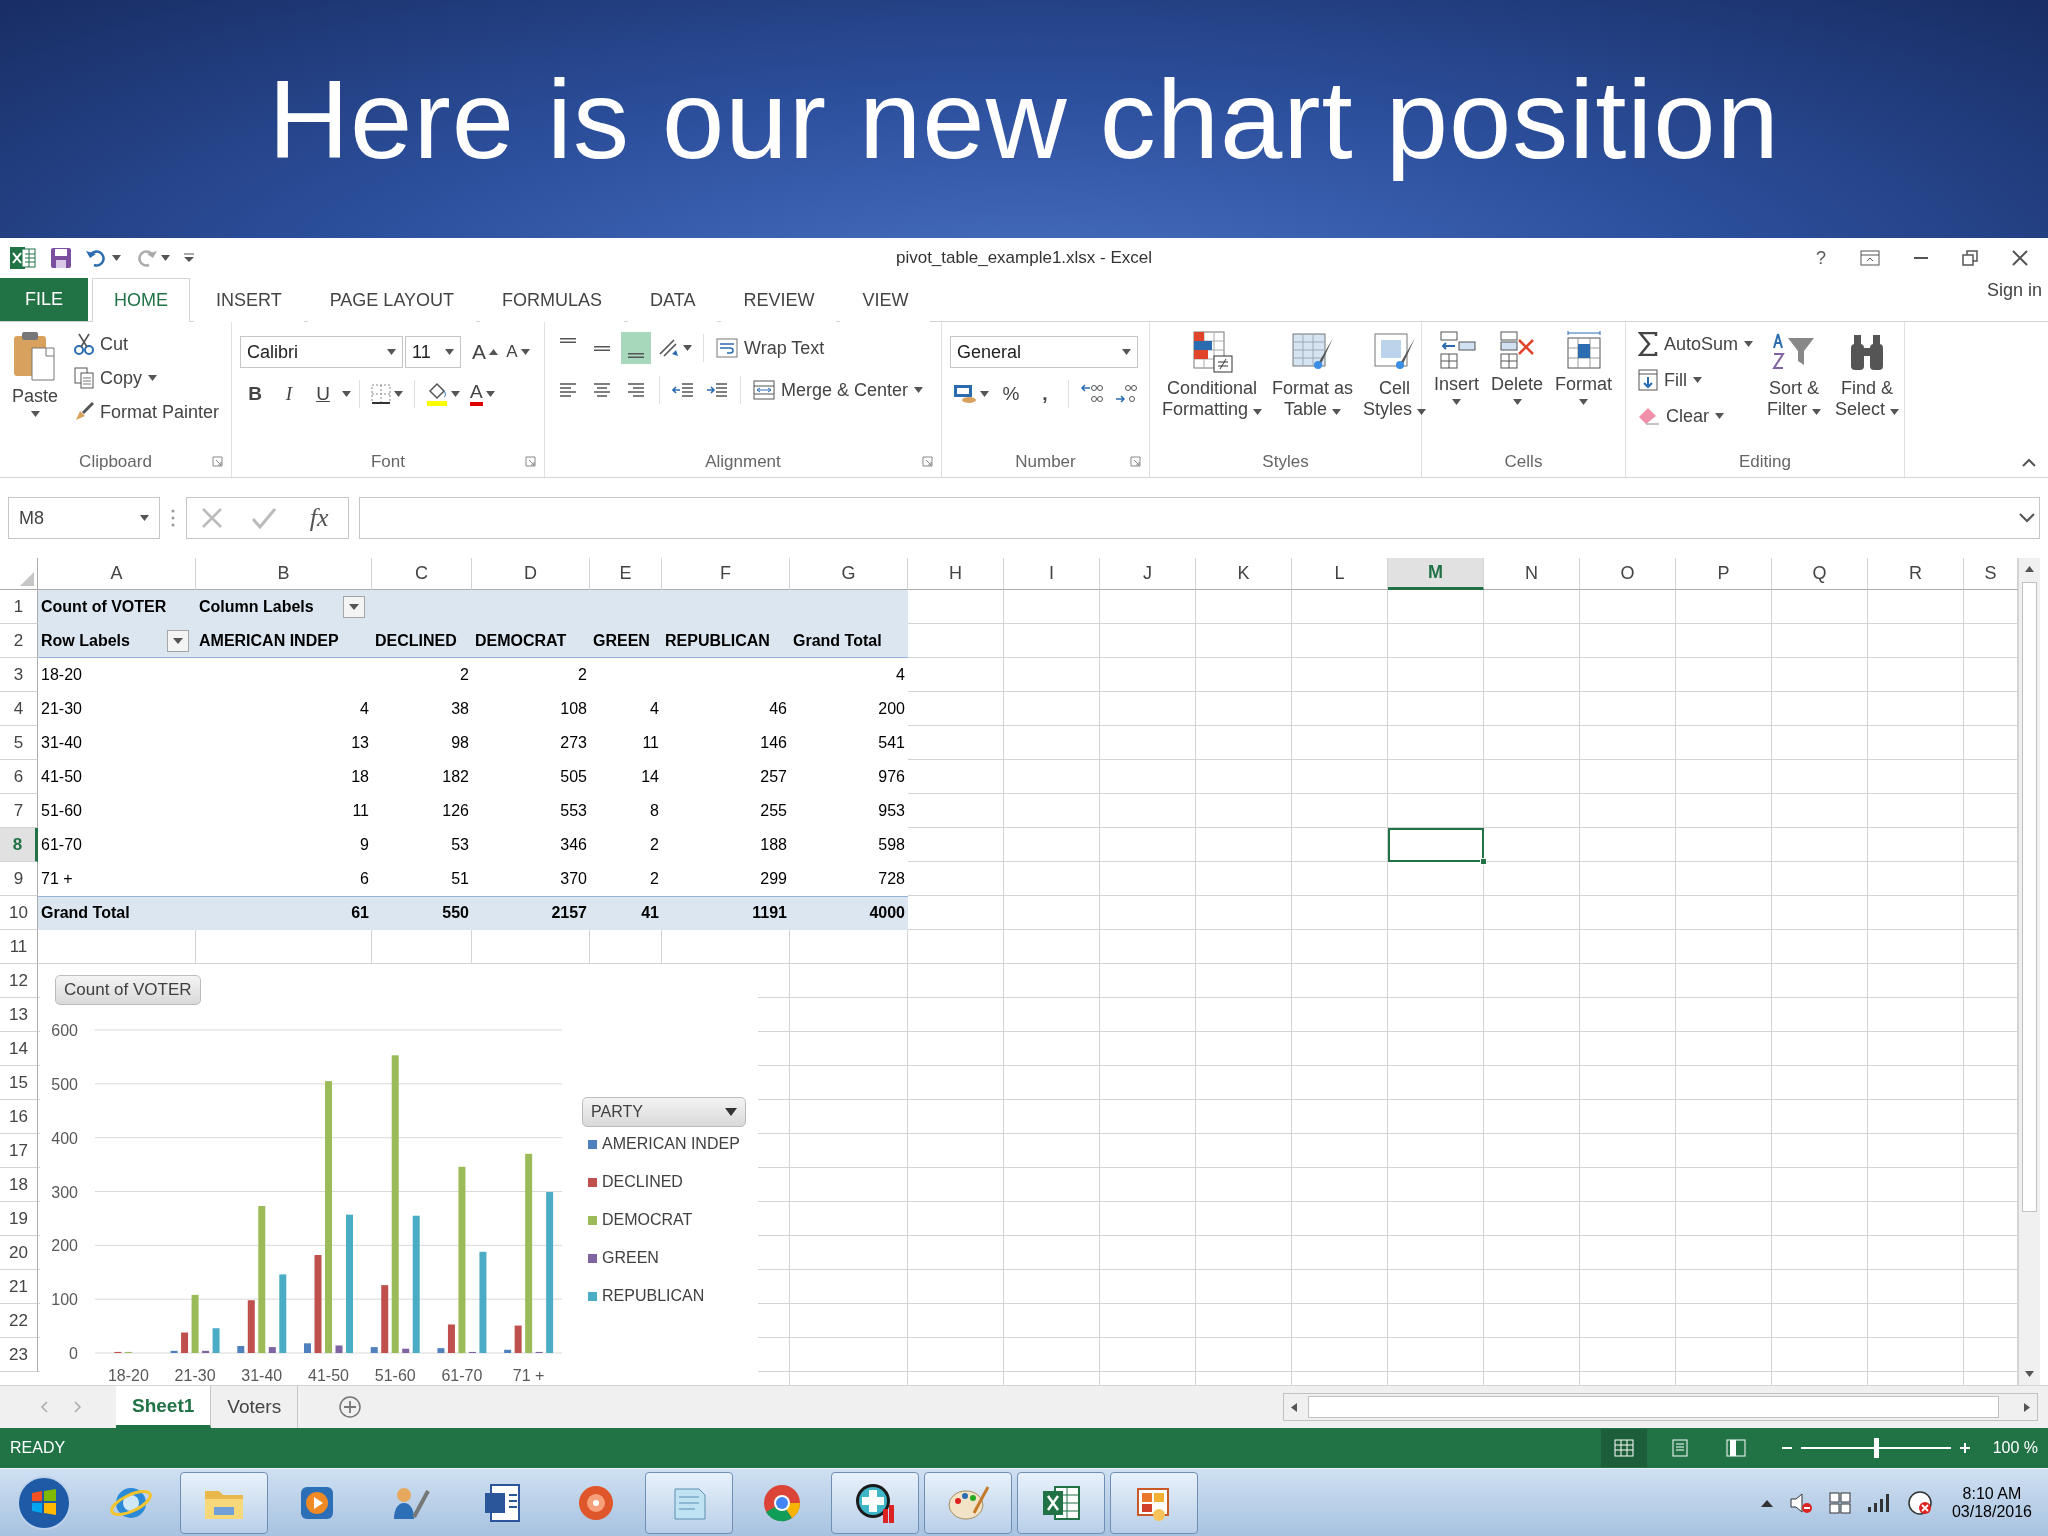 The width and height of the screenshot is (2048, 1536). I want to click on ribbon-tab: HOME, so click(141, 300).